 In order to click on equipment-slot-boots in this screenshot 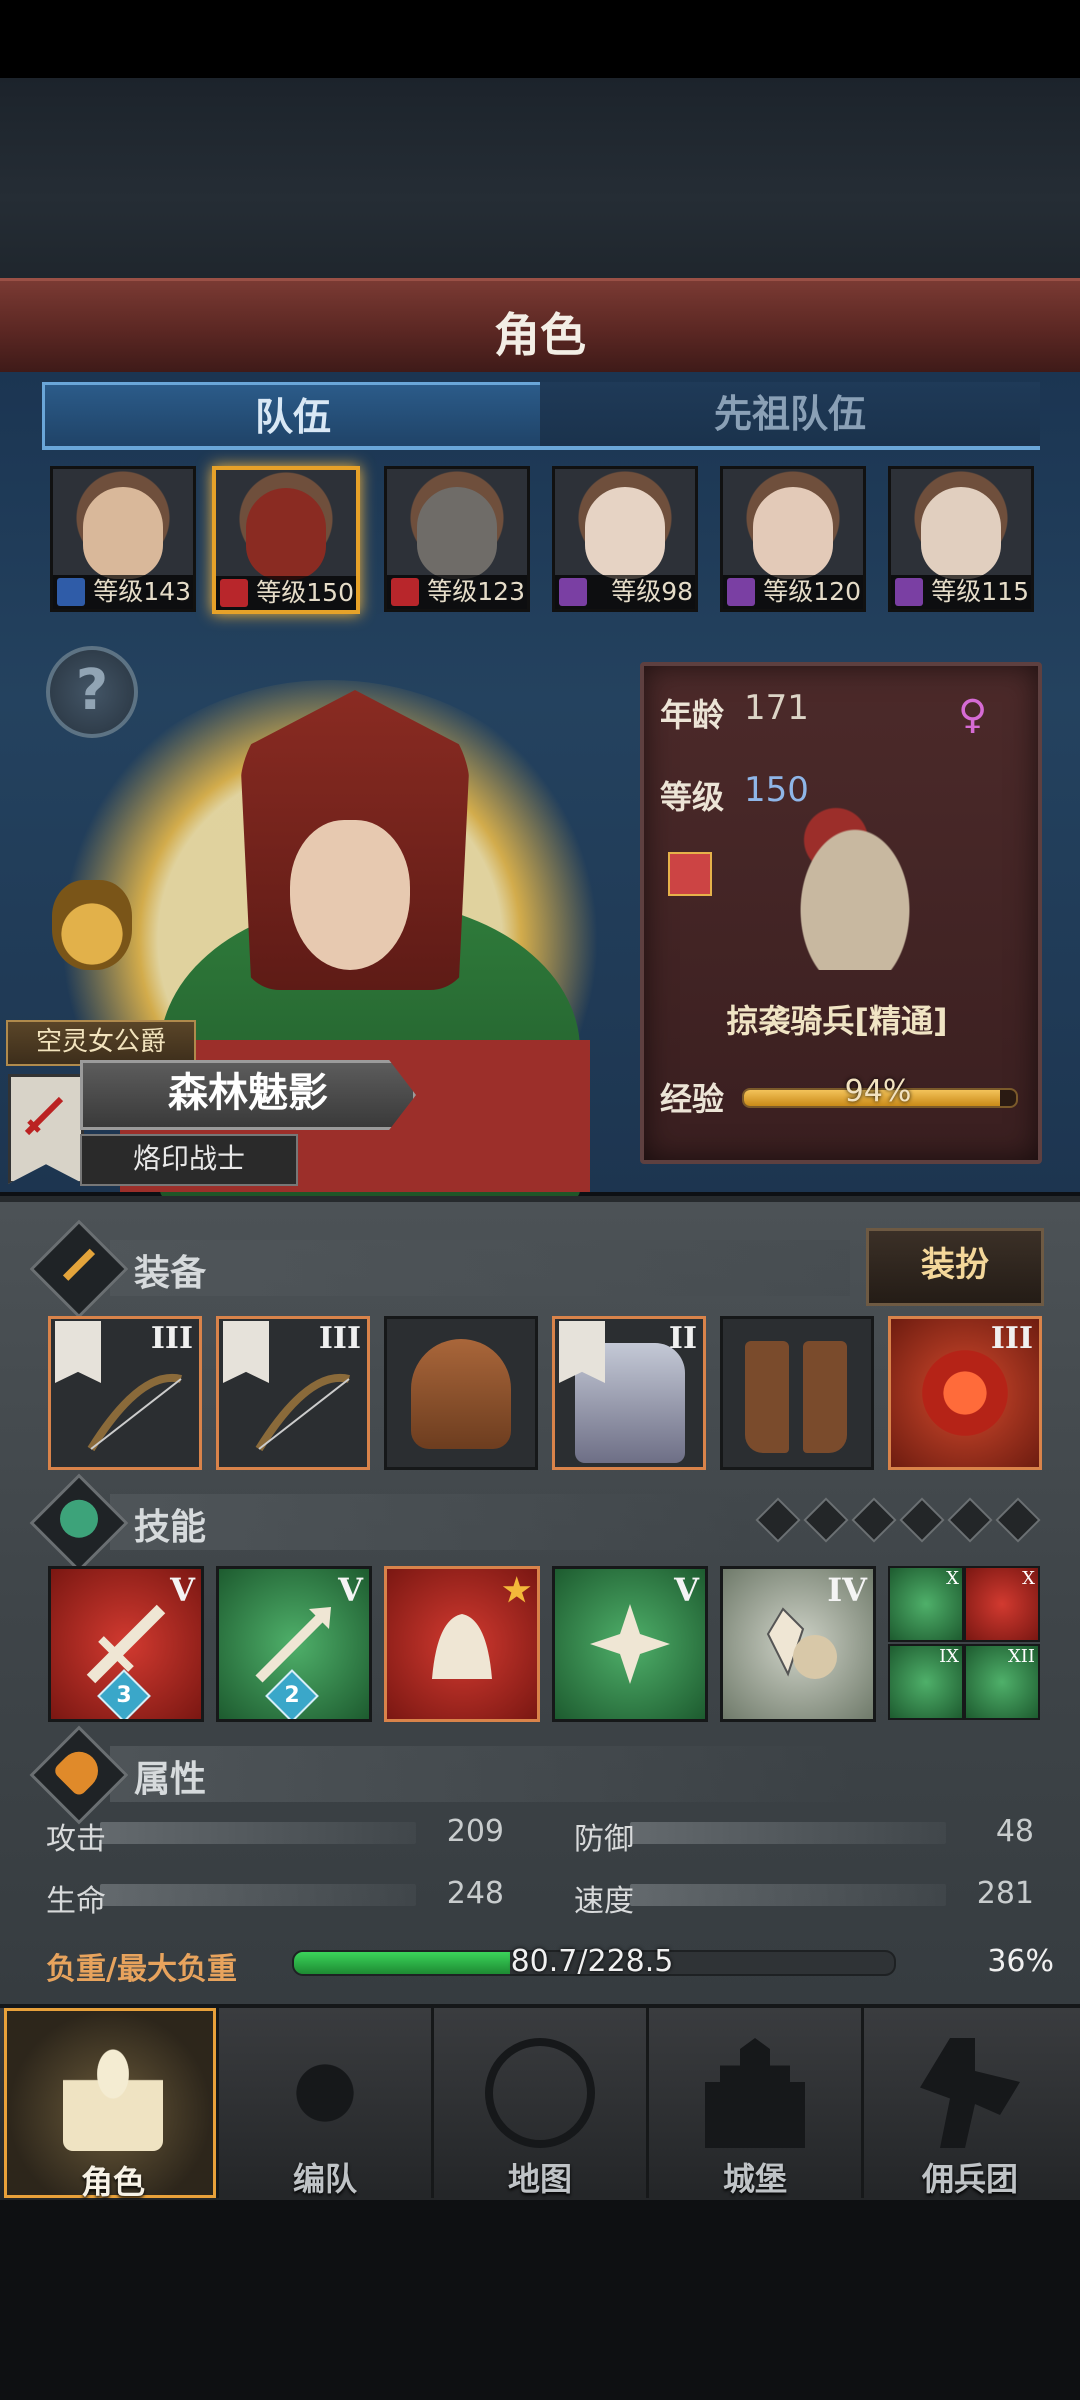, I will do `click(797, 1393)`.